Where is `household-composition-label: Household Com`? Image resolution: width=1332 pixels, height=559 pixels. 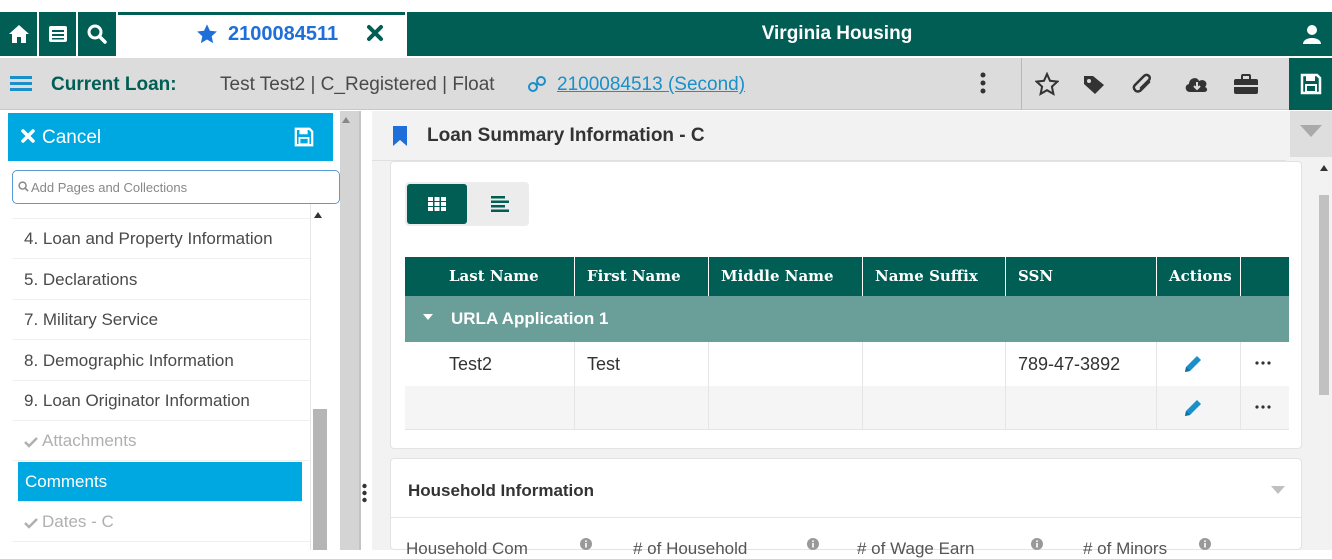 household-composition-label: Household Com is located at coordinates (467, 548).